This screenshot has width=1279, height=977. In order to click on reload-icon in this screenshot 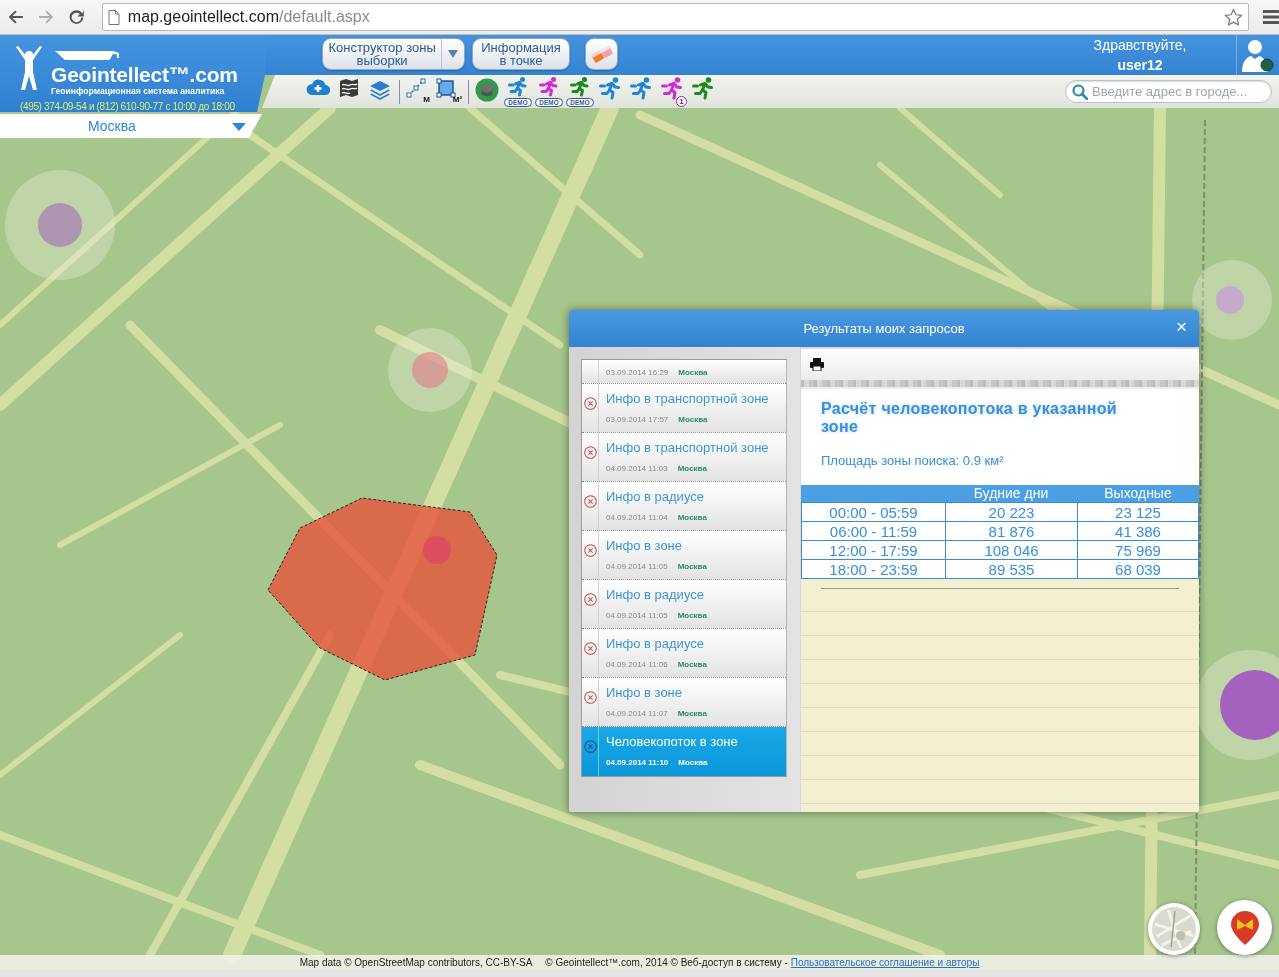, I will do `click(76, 17)`.